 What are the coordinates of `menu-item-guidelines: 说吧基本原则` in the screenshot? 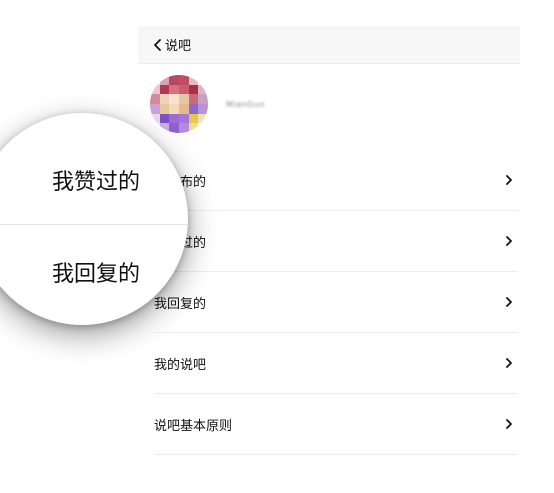 It's located at (336, 424).